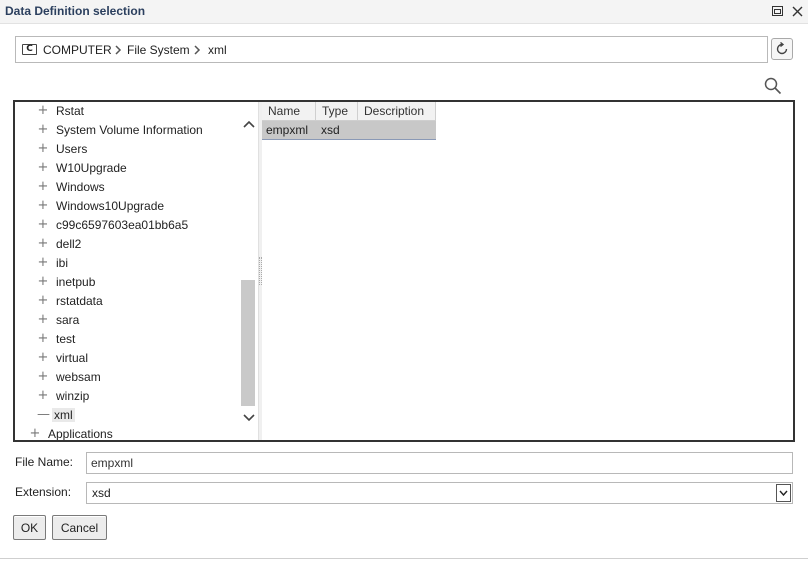 The height and width of the screenshot is (562, 808). Describe the element at coordinates (773, 86) in the screenshot. I see `search-icon` at that location.